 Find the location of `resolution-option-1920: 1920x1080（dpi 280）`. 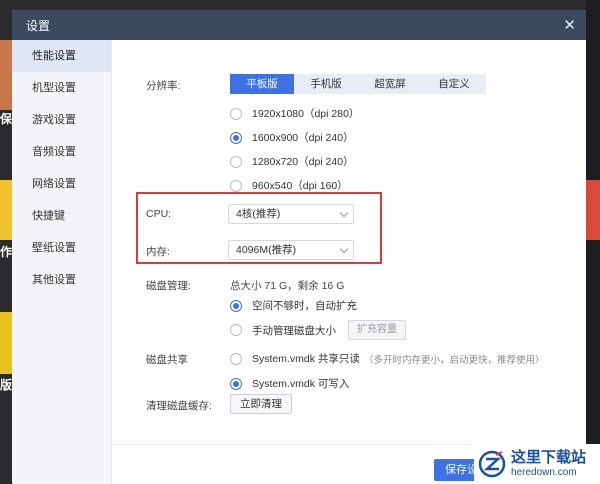

resolution-option-1920: 1920x1080（dpi 280） is located at coordinates (294, 113).